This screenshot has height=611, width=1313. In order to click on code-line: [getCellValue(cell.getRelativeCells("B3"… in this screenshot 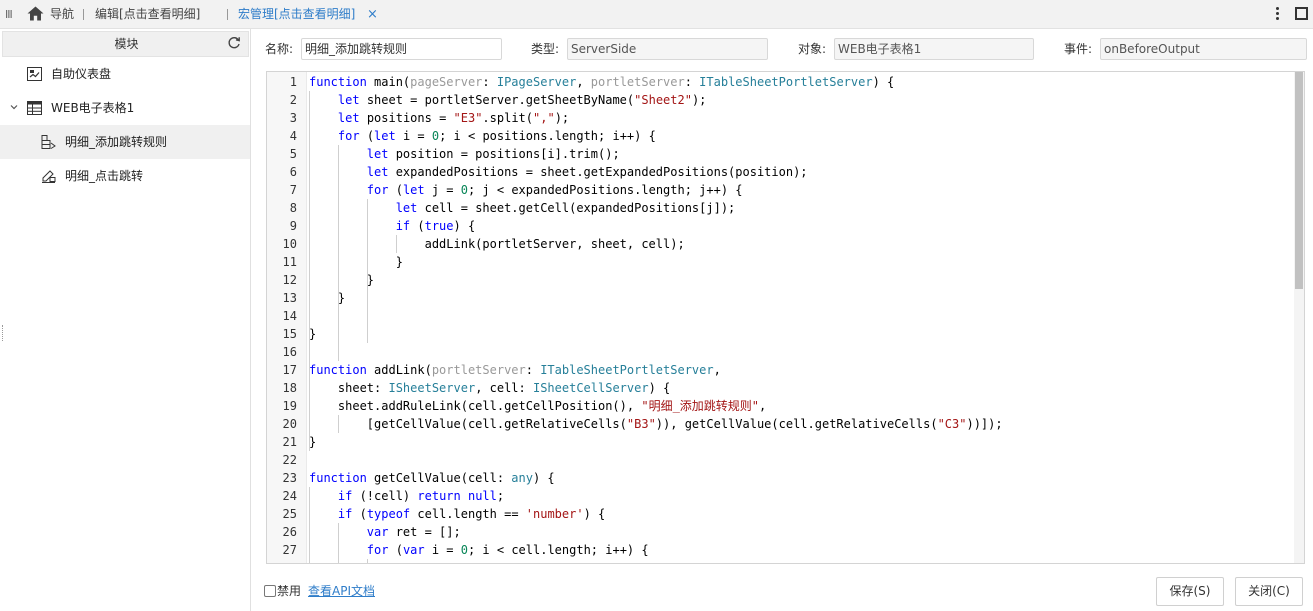, I will do `click(656, 424)`.